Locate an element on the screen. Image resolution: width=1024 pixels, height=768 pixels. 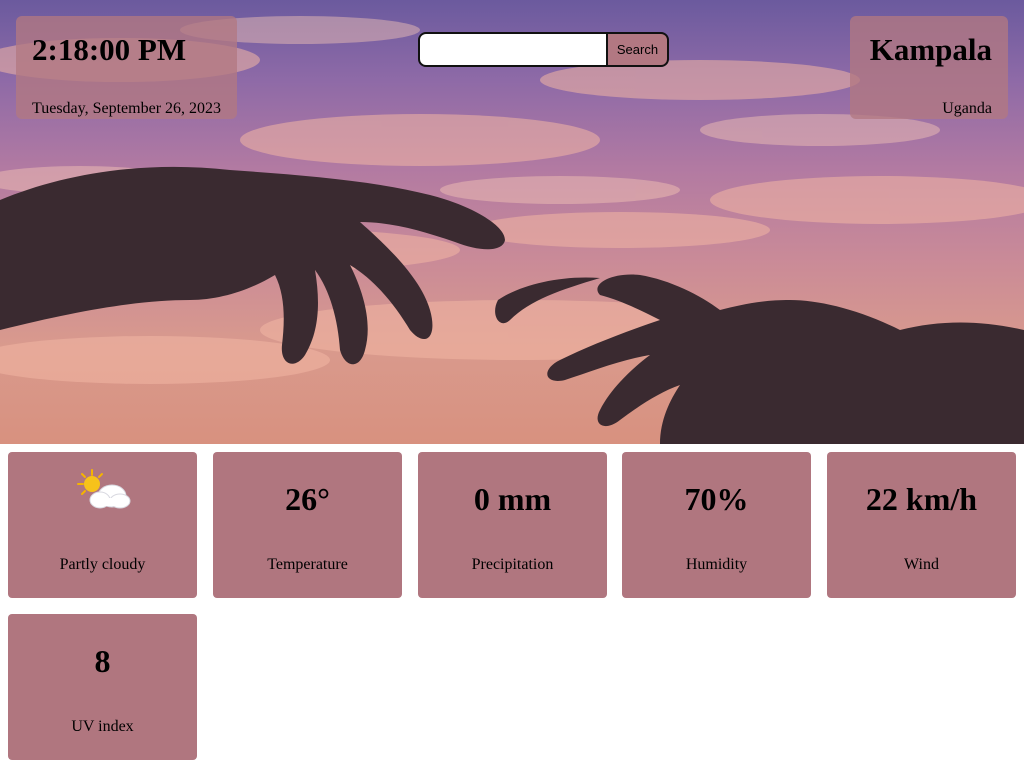
precipitation-value: 0 mm is located at coordinates (512, 499).